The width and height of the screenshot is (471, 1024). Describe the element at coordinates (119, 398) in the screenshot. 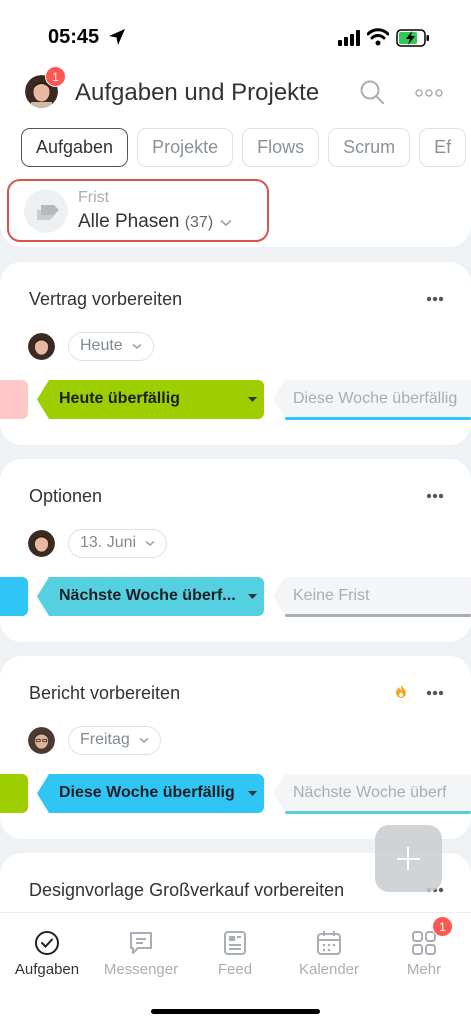

I see `current-stage-label: Heute überfällig` at that location.